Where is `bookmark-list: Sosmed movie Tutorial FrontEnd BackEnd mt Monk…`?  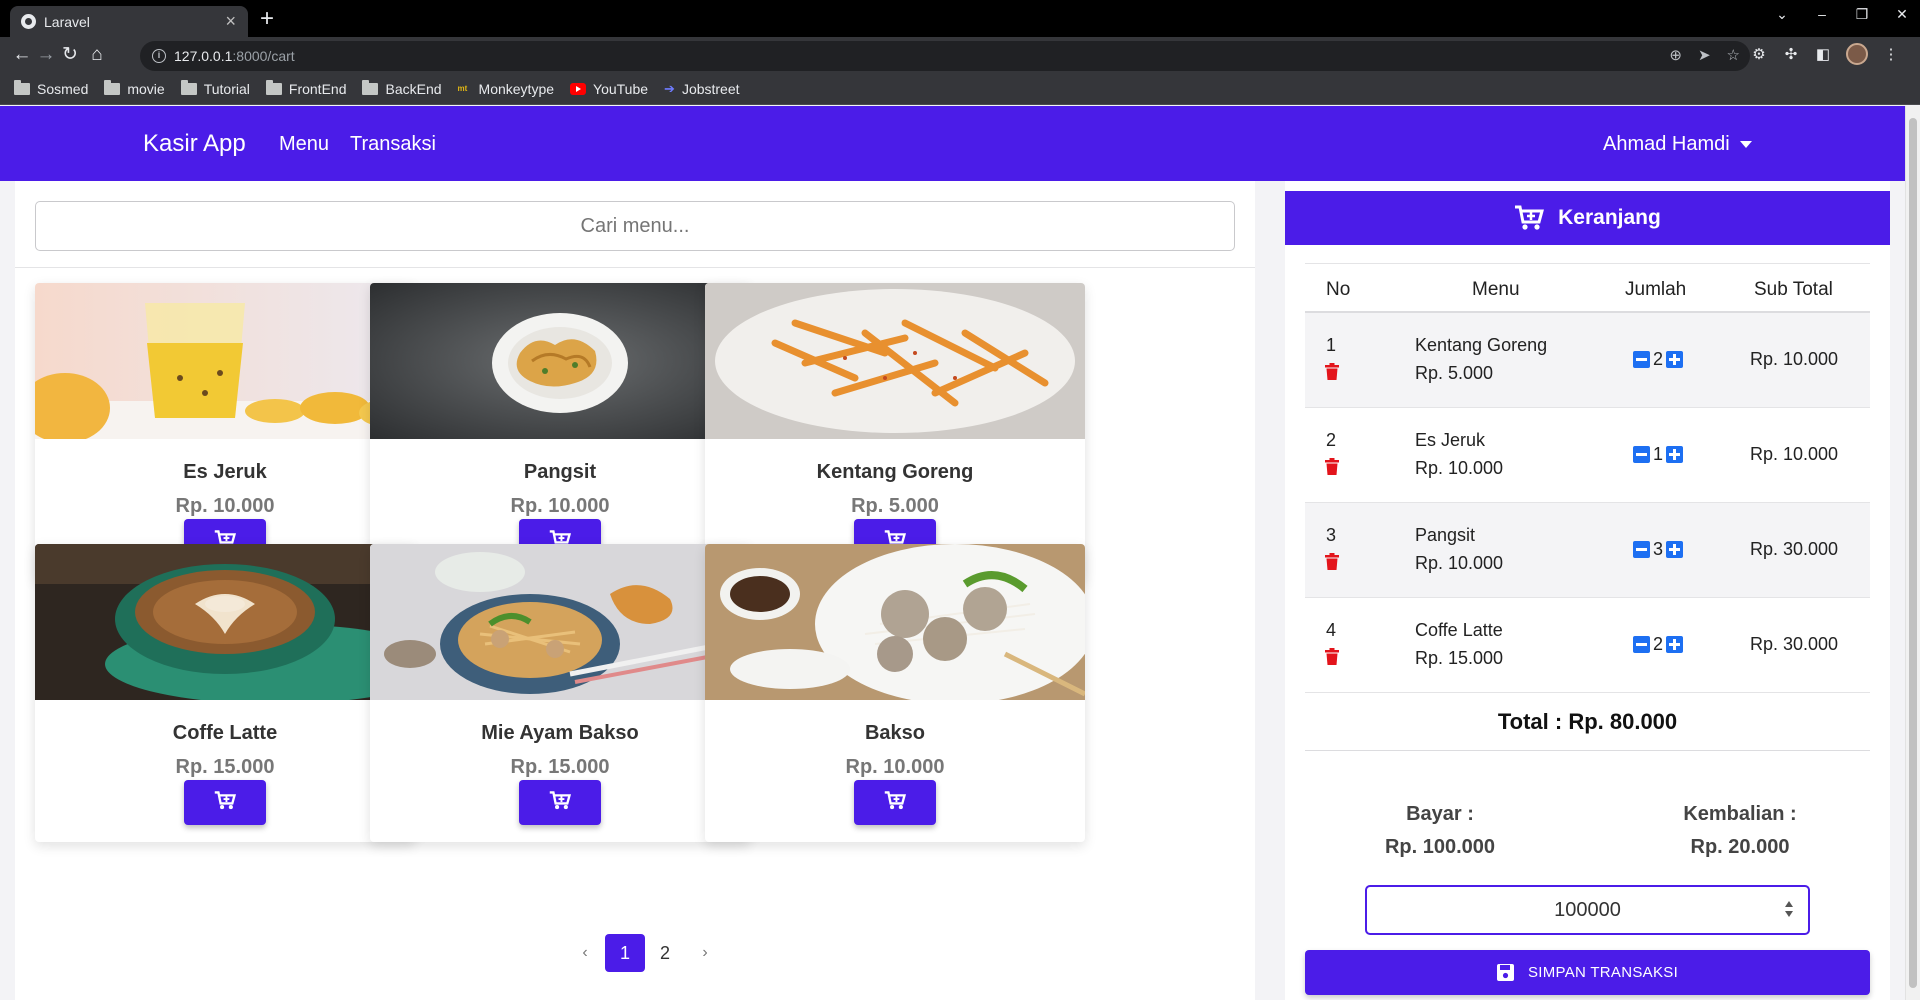
bookmark-list: Sosmed movie Tutorial FrontEnd BackEnd mt Monk… is located at coordinates (377, 88).